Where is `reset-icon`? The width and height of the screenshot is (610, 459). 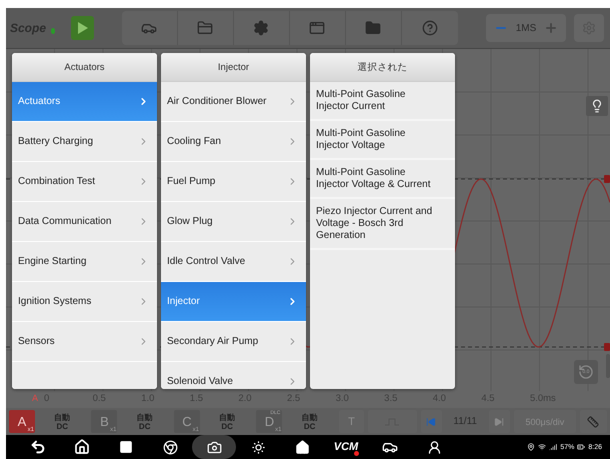 reset-icon is located at coordinates (586, 372).